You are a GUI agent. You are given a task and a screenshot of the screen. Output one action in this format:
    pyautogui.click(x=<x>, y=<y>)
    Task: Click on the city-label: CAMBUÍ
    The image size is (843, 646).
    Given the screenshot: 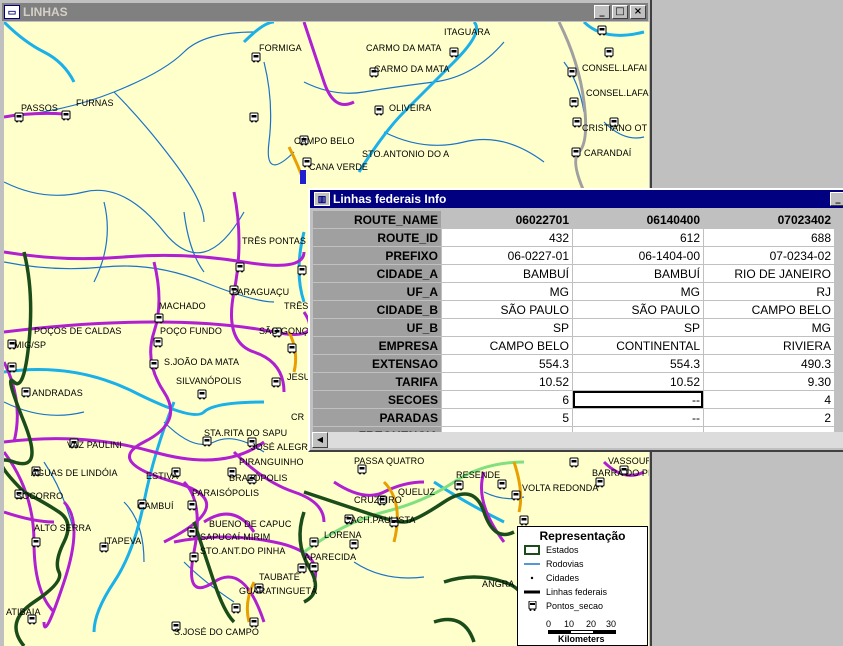 What is the action you would take?
    pyautogui.click(x=156, y=506)
    